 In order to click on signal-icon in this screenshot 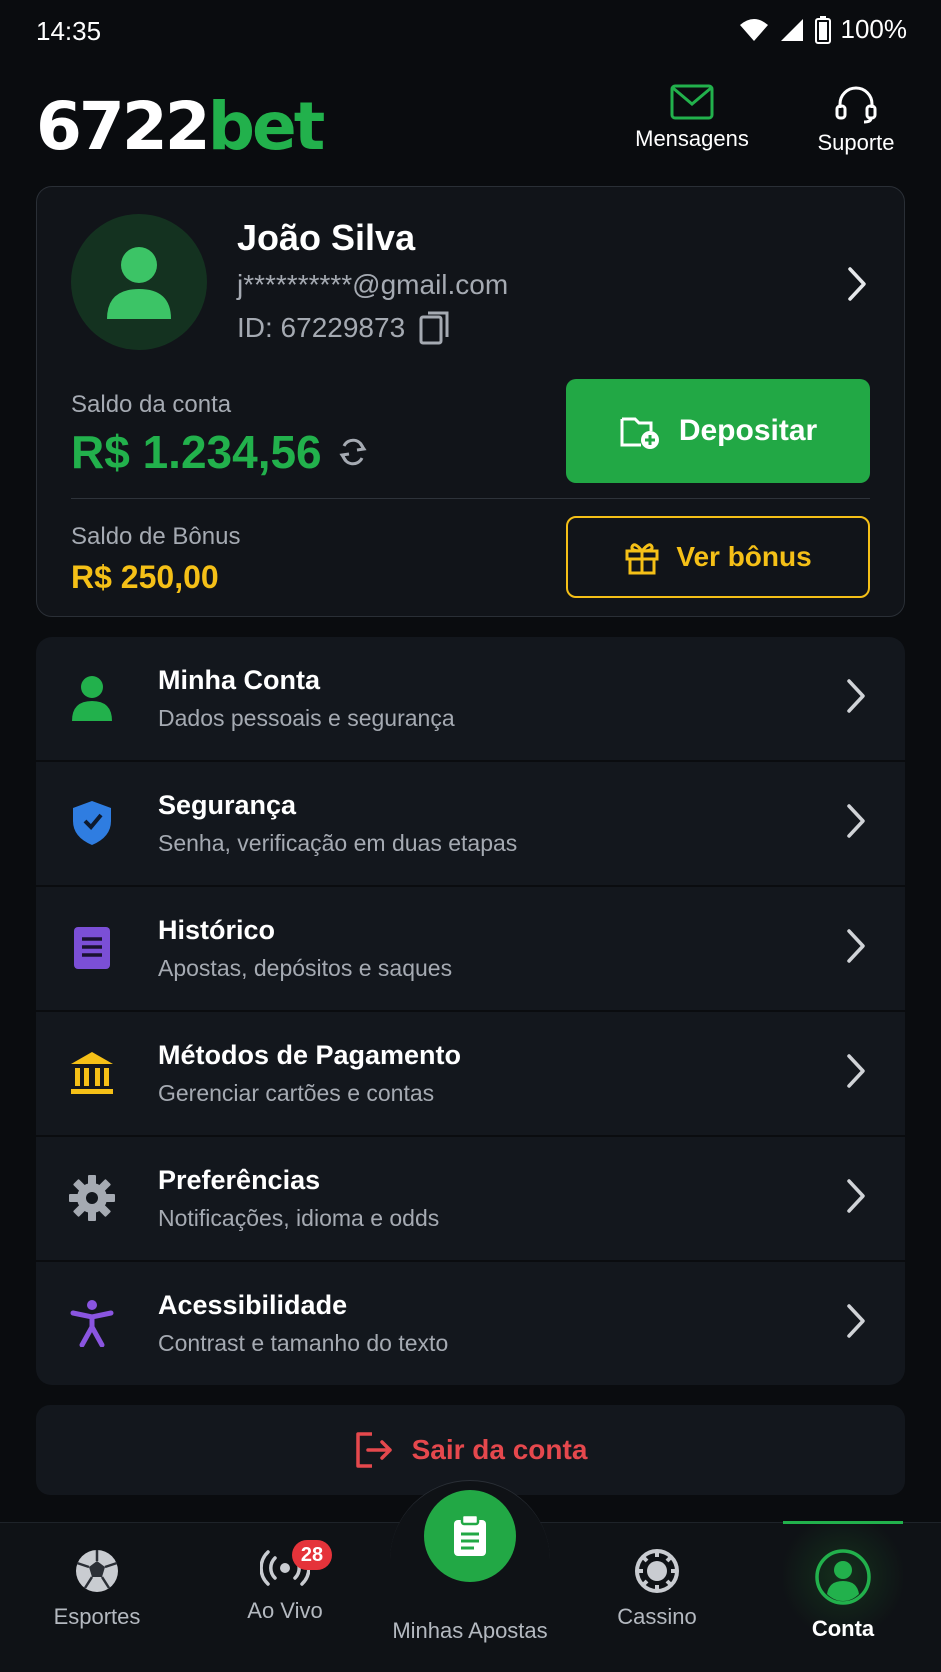, I will do `click(791, 29)`.